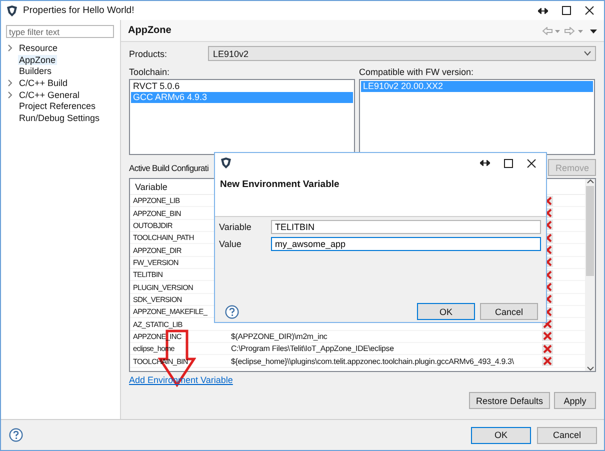 The width and height of the screenshot is (605, 451). I want to click on restore-defaults-button: Restore Defaults, so click(509, 400).